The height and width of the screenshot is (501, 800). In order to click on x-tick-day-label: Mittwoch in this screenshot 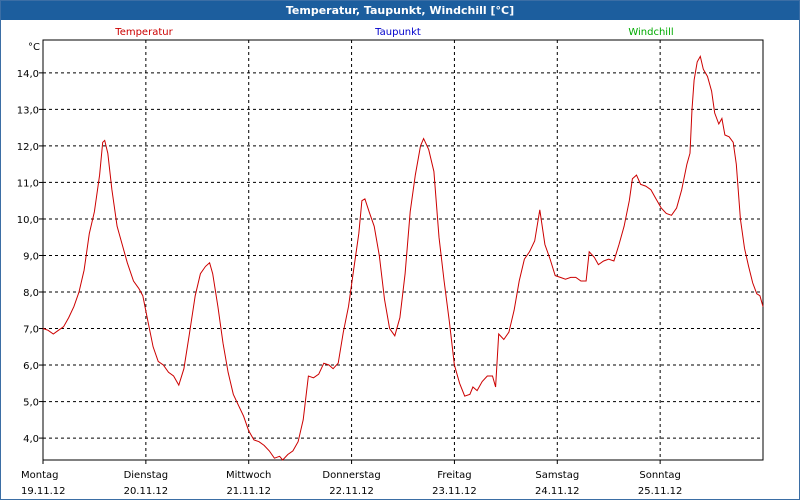, I will do `click(248, 475)`.